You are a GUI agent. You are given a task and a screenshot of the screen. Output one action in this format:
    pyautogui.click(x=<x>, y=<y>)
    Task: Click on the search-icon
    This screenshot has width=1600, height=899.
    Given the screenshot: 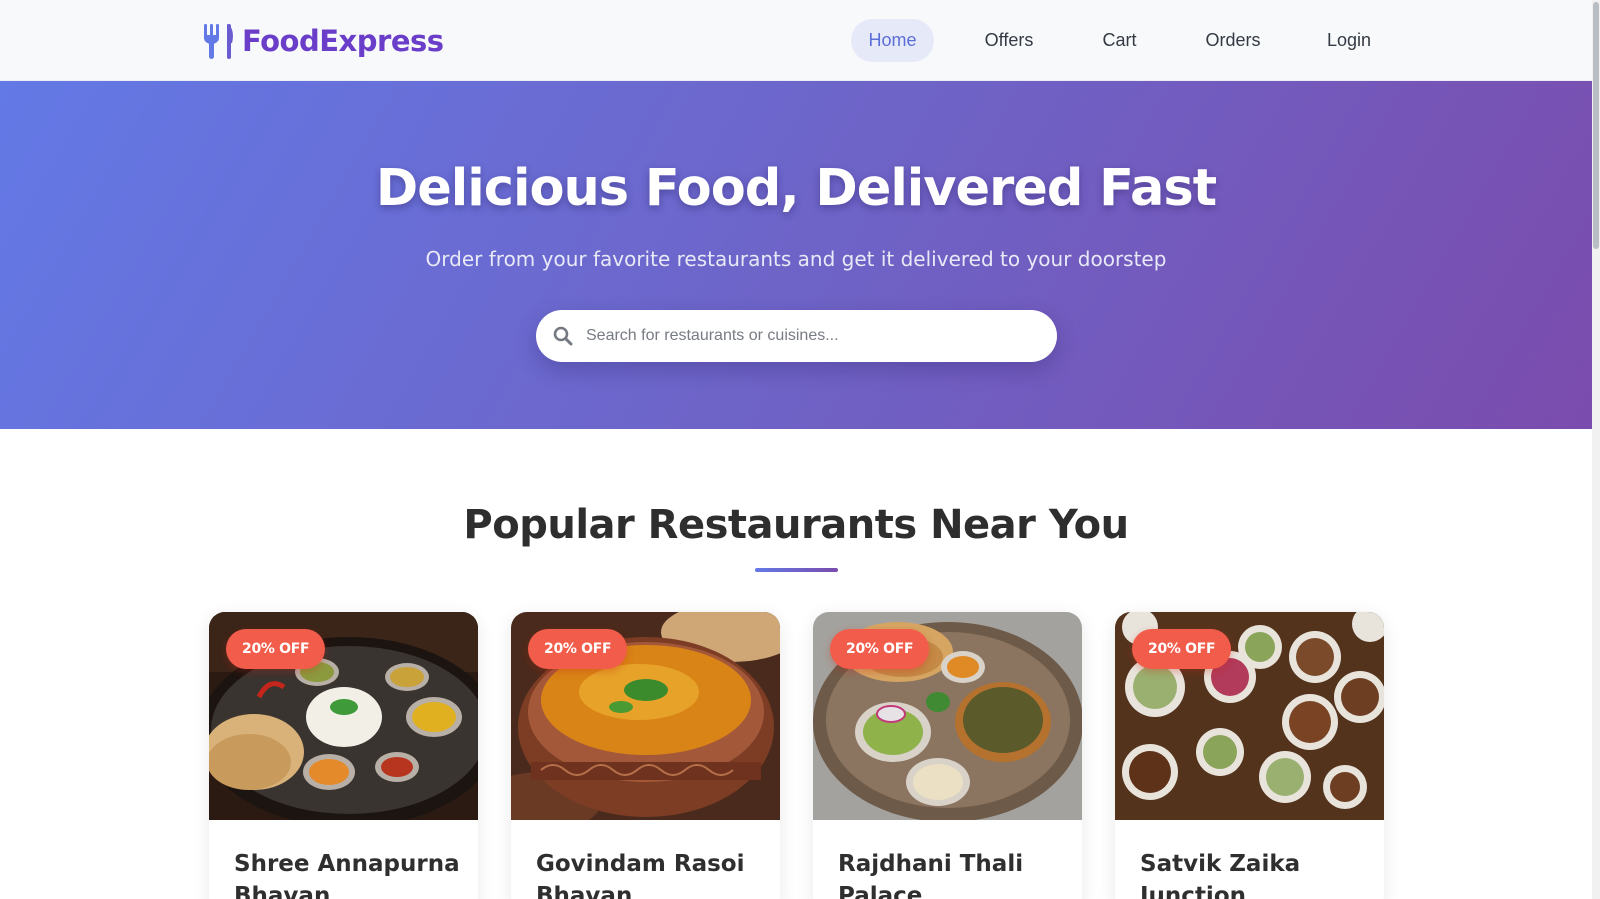 What is the action you would take?
    pyautogui.click(x=563, y=336)
    